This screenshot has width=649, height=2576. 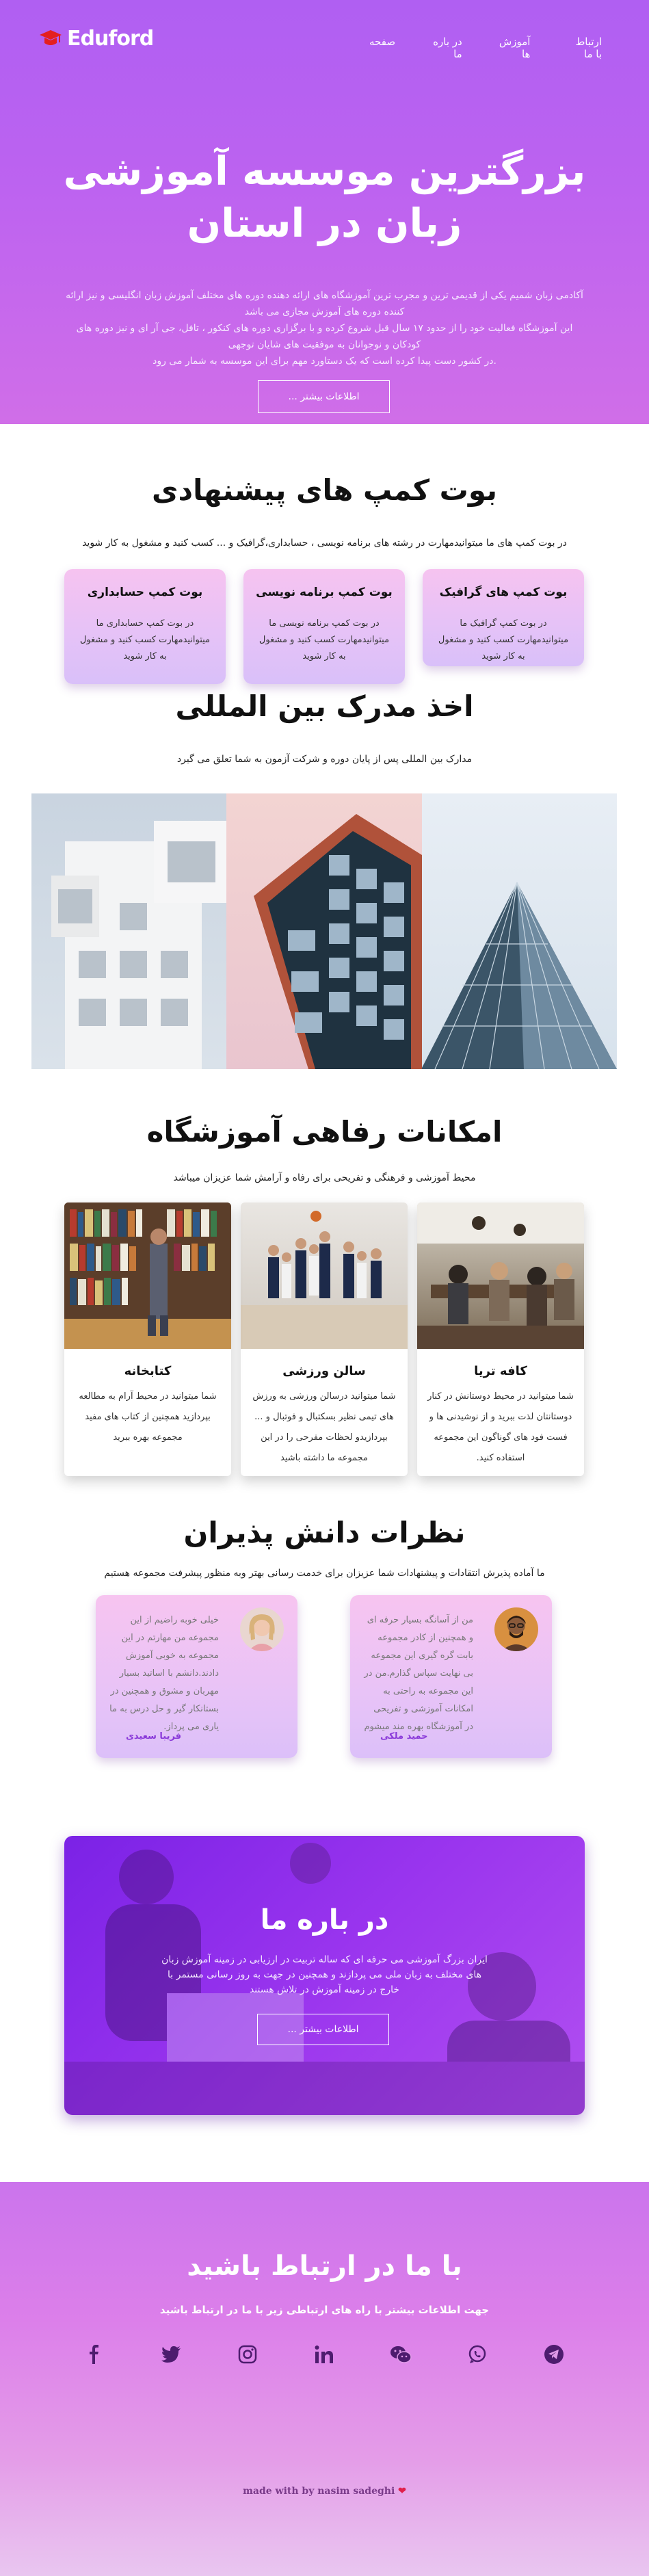 I want to click on building-photo-white, so click(x=129, y=931).